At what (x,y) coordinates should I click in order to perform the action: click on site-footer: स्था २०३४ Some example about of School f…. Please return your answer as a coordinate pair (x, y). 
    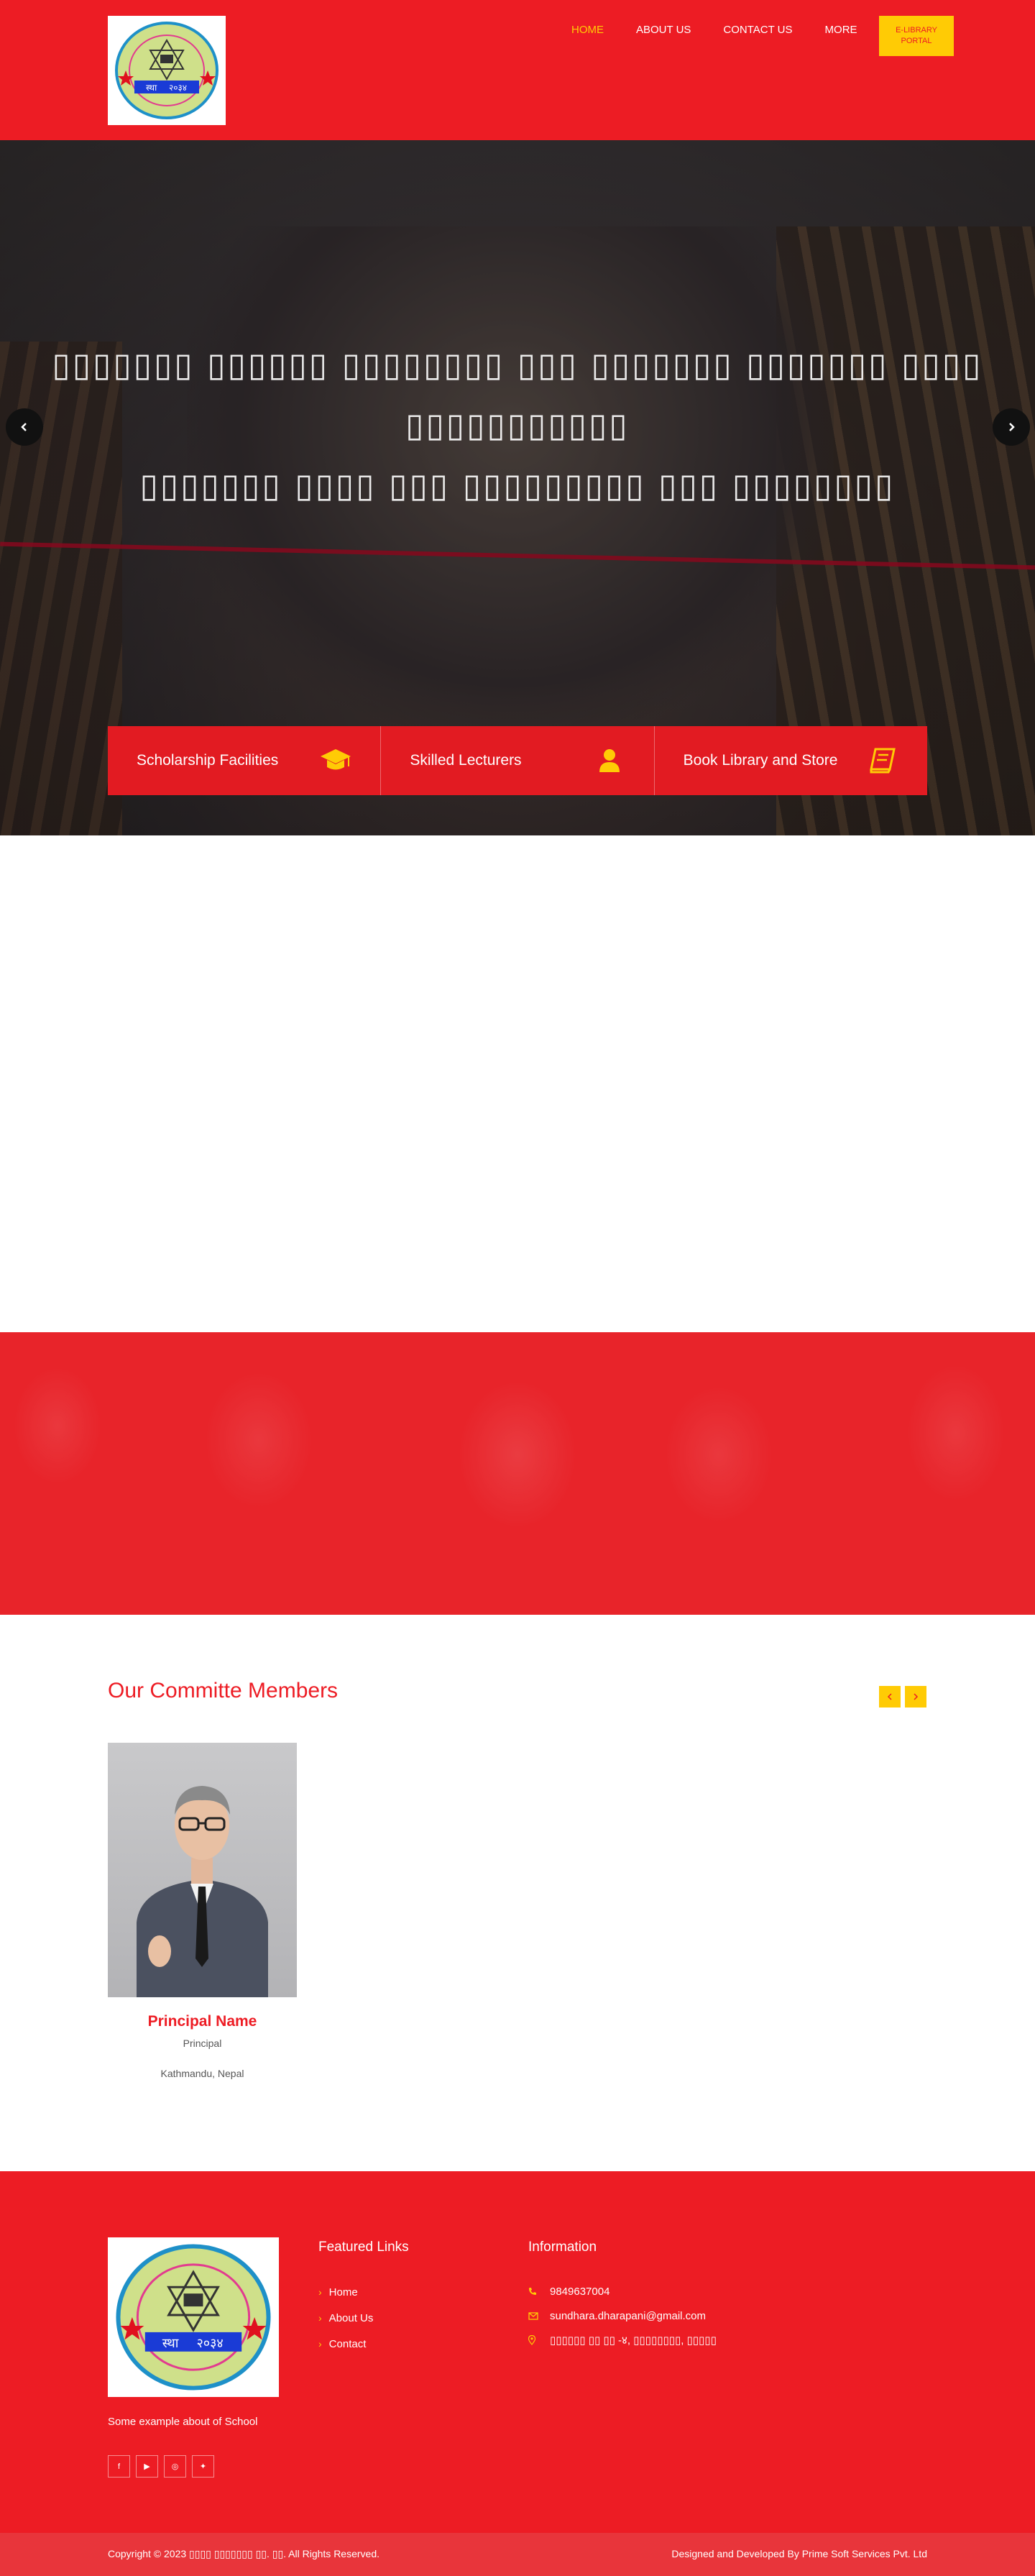
    Looking at the image, I should click on (517, 2352).